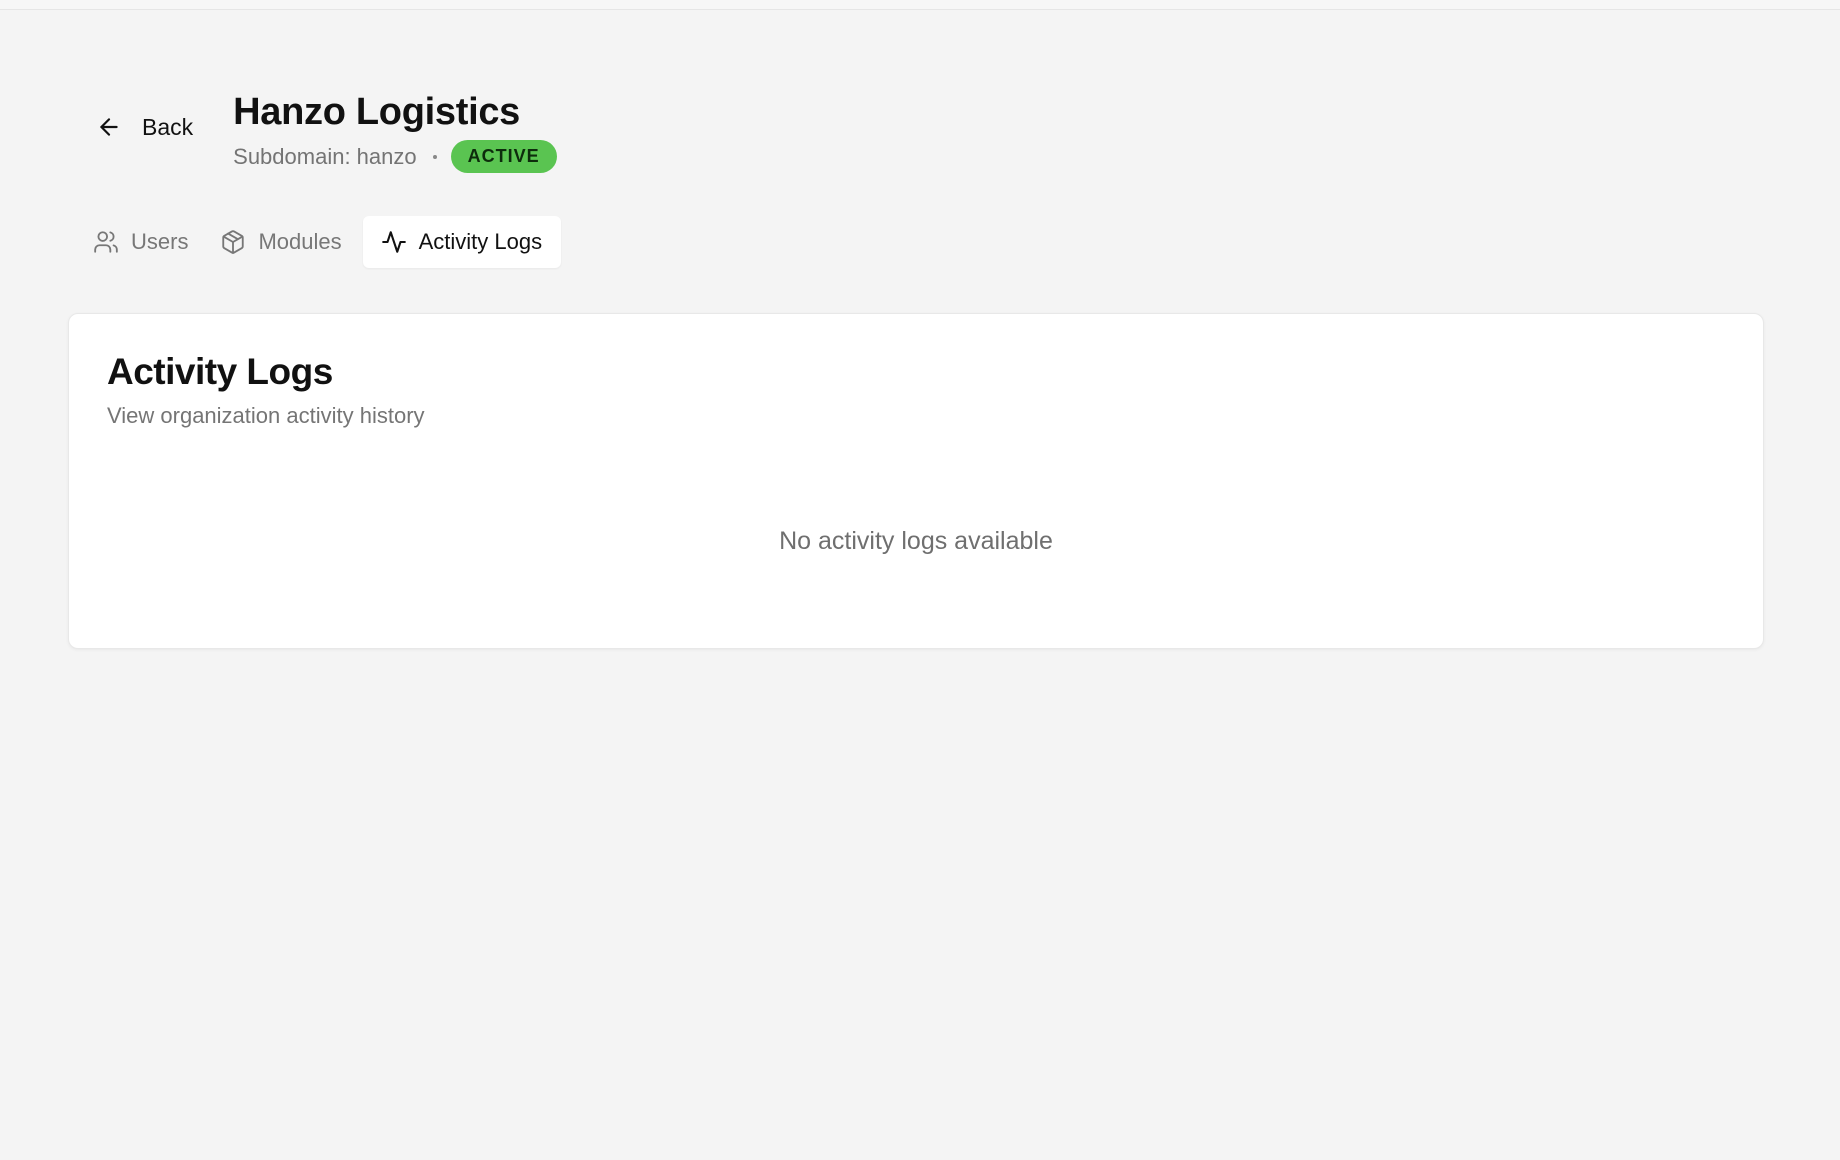 This screenshot has width=1840, height=1160. I want to click on card-title: Activity Logs, so click(220, 371).